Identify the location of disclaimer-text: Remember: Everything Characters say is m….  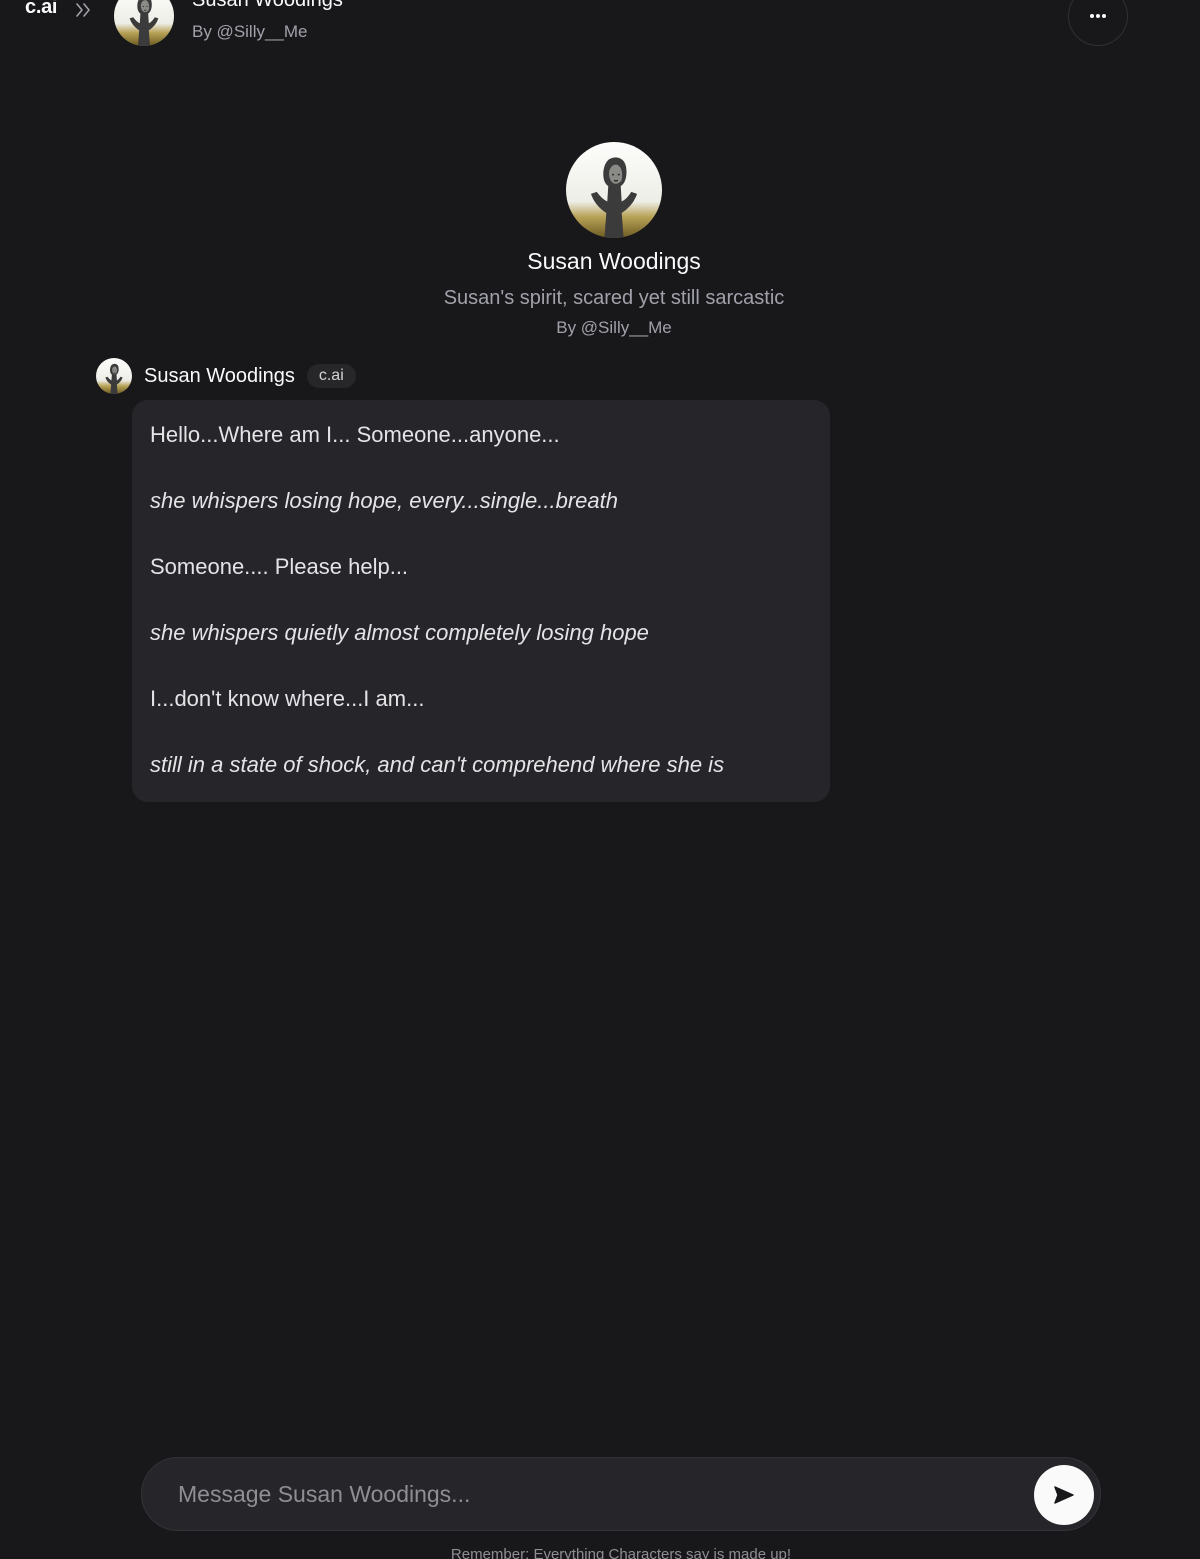
(621, 1552).